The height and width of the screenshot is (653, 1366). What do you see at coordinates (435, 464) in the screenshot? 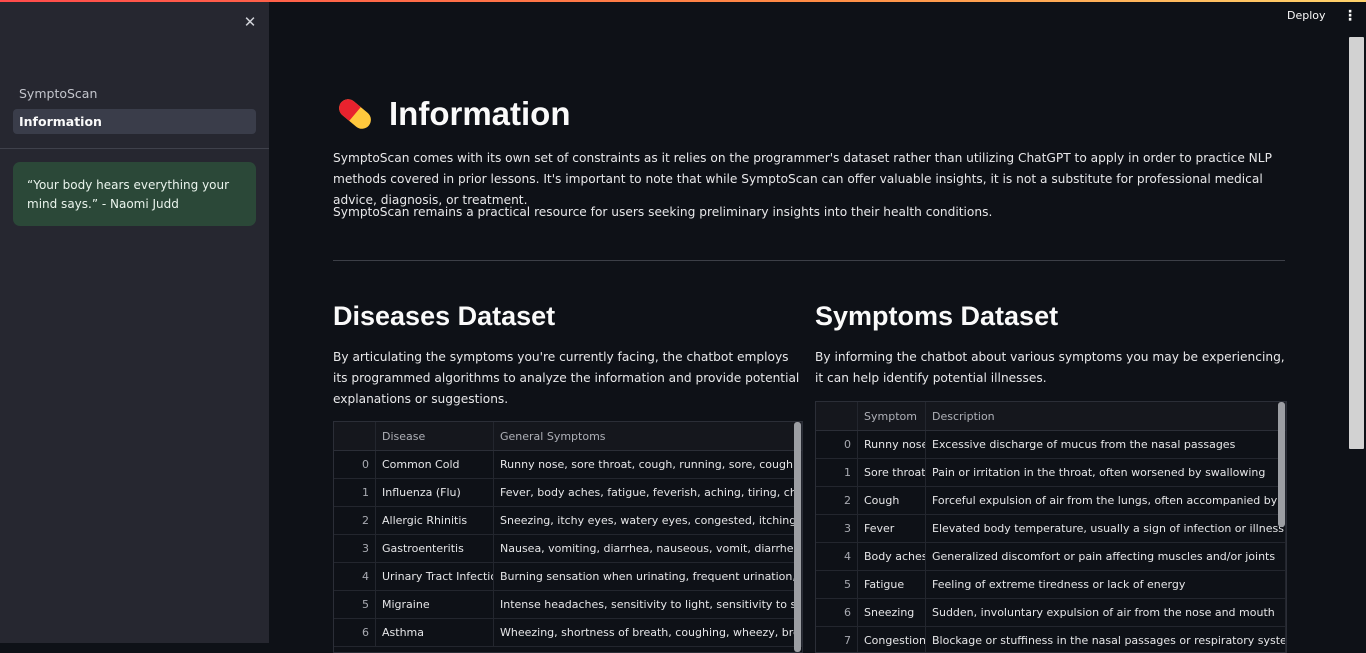
I see `disease-cell: Common Cold` at bounding box center [435, 464].